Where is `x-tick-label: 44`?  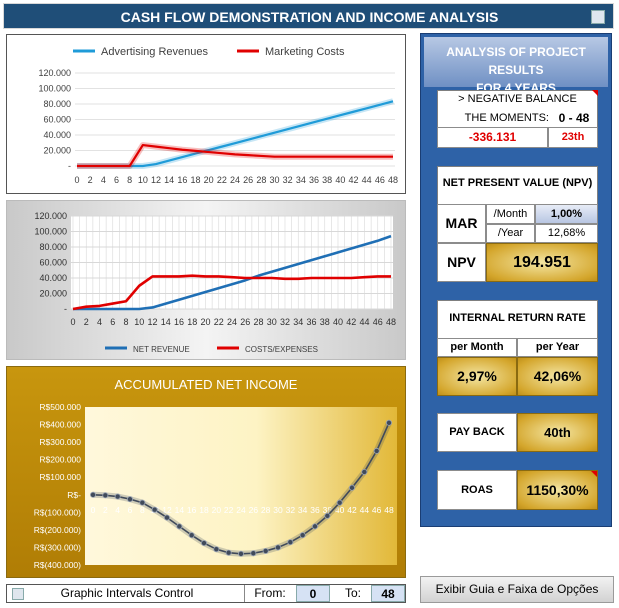 x-tick-label: 44 is located at coordinates (364, 322).